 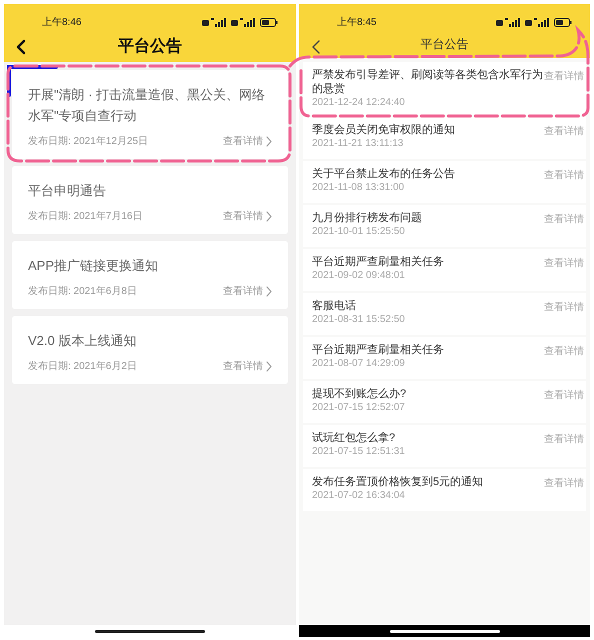 What do you see at coordinates (359, 188) in the screenshot?
I see `notice-date: 2021-11-08 13:31:00` at bounding box center [359, 188].